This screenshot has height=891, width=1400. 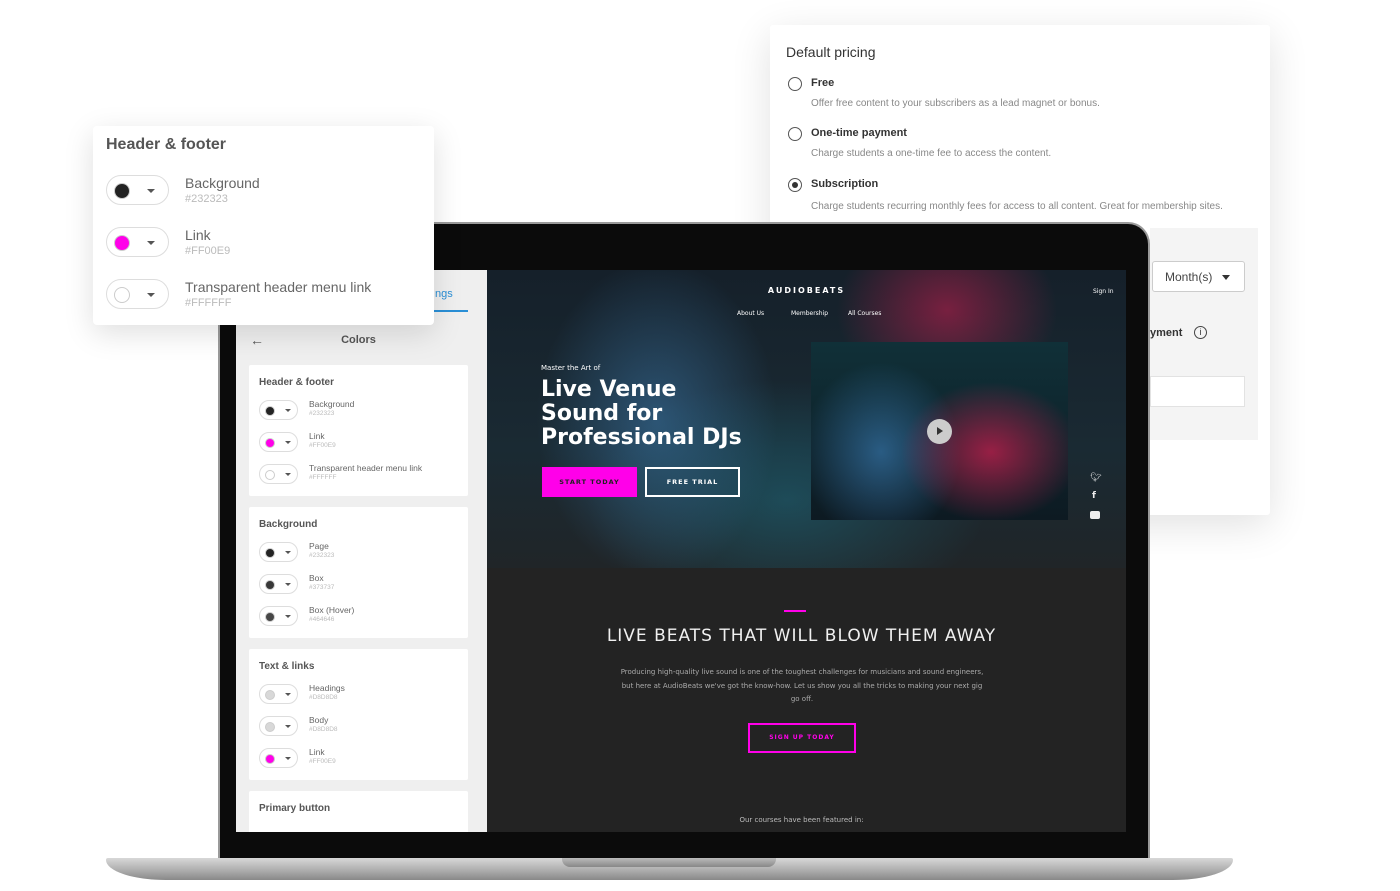 What do you see at coordinates (1103, 291) in the screenshot?
I see `sign-in-link: Sign In` at bounding box center [1103, 291].